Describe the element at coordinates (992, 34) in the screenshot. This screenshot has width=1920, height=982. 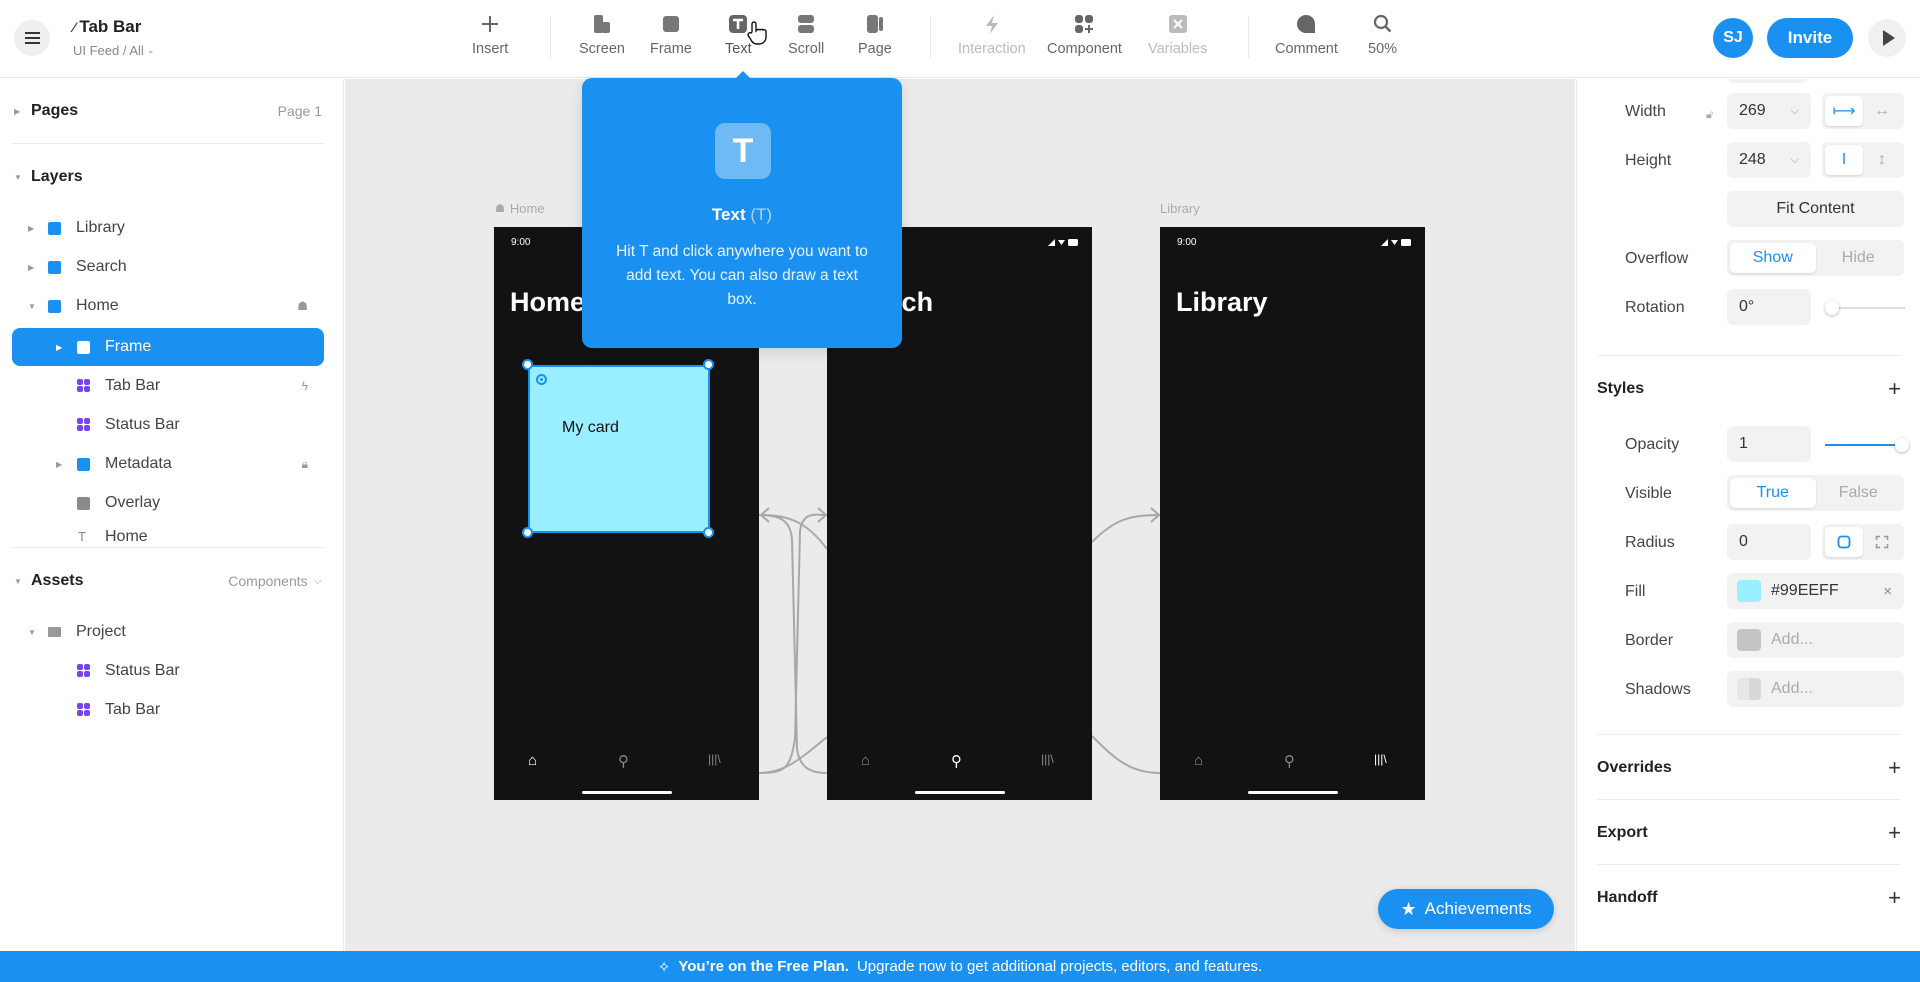
I see `toolbar-interaction: Interaction` at that location.